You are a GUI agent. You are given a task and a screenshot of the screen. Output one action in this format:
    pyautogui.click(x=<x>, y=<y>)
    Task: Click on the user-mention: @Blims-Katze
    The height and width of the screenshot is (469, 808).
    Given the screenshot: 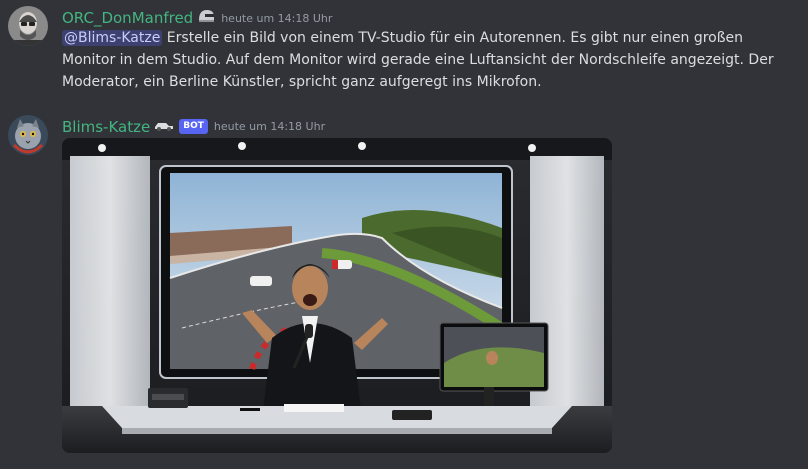 What is the action you would take?
    pyautogui.click(x=112, y=38)
    